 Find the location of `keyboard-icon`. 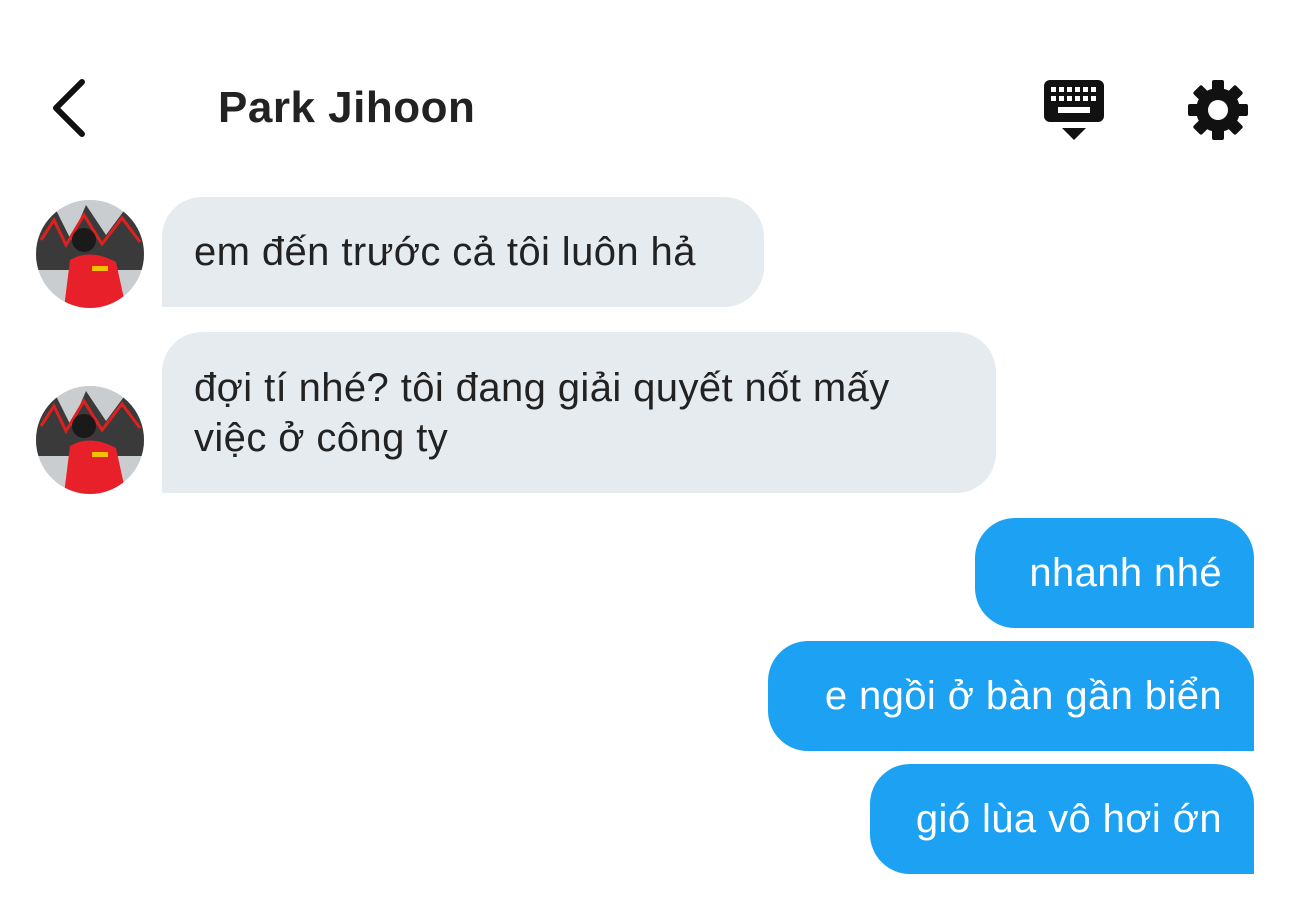

keyboard-icon is located at coordinates (1074, 110).